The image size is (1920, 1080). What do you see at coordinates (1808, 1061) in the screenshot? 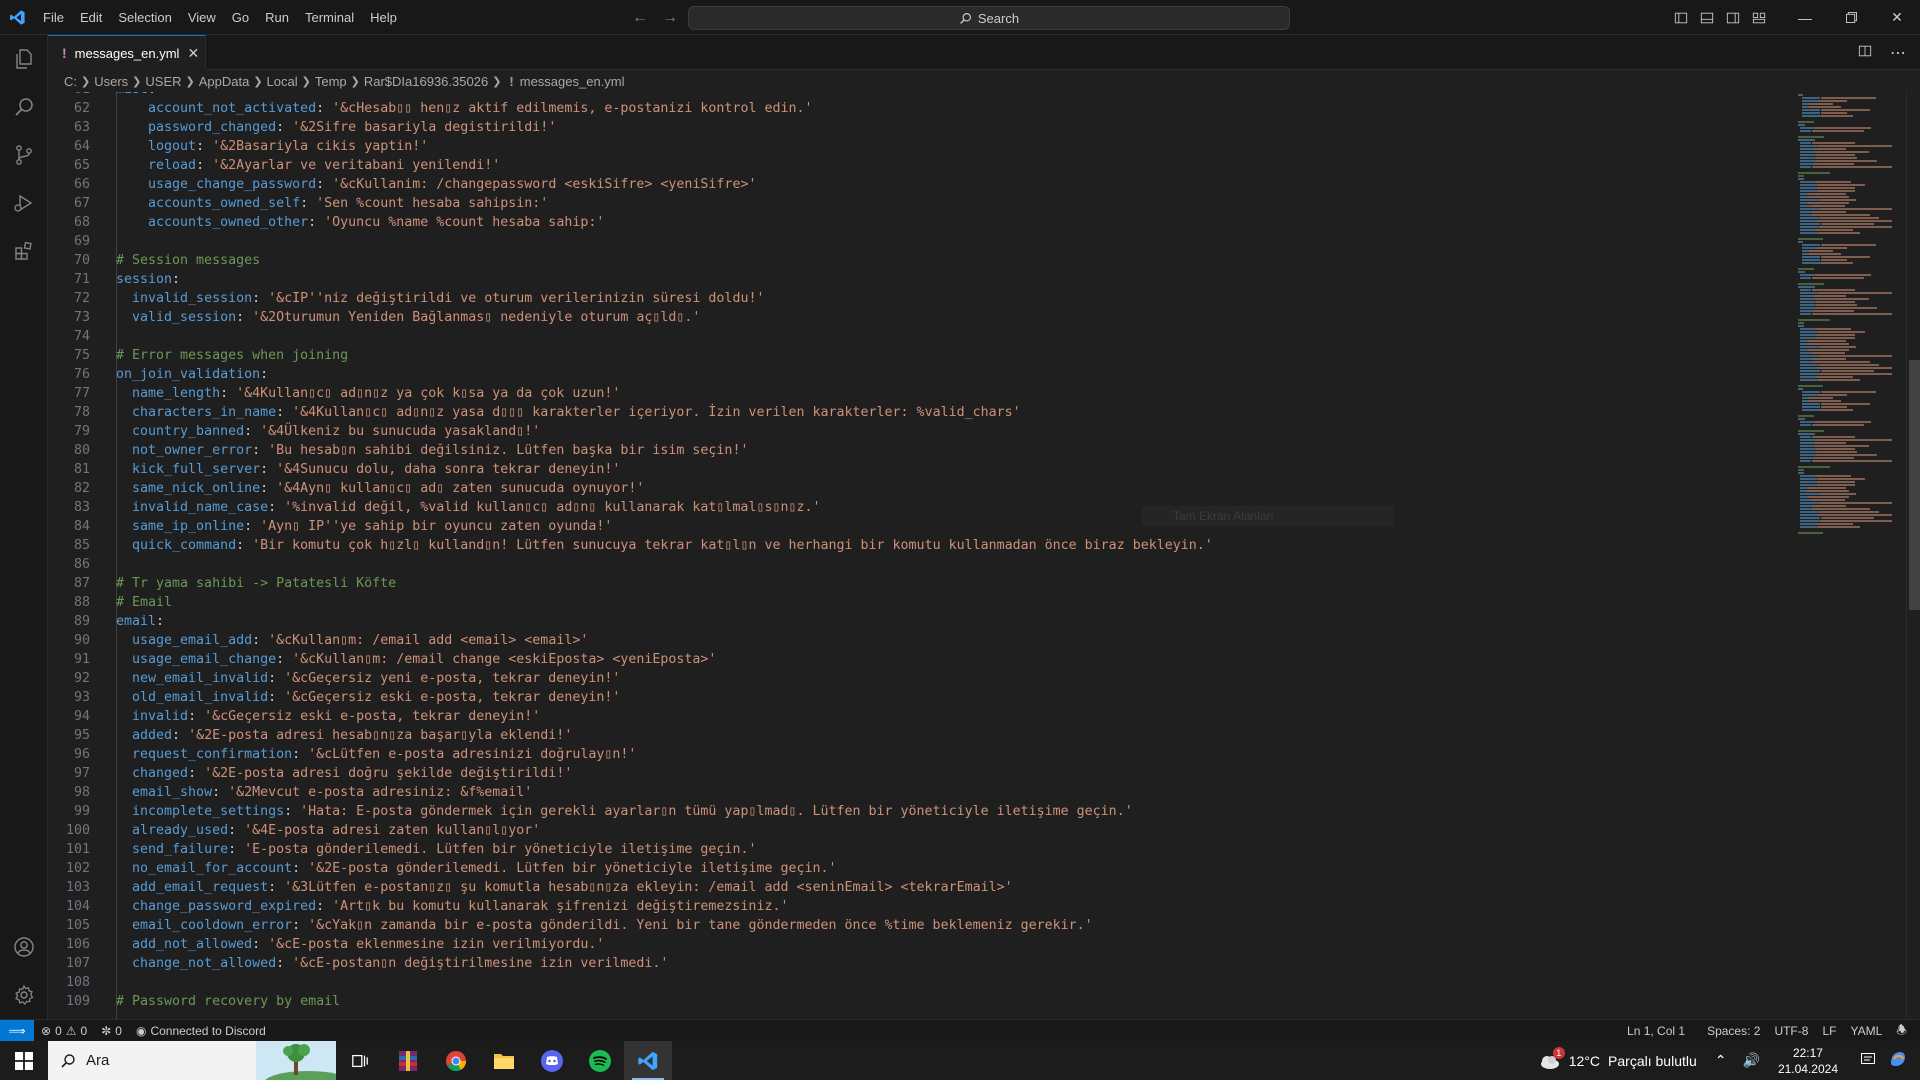
I see `clock: 22:17 21.04.2024` at bounding box center [1808, 1061].